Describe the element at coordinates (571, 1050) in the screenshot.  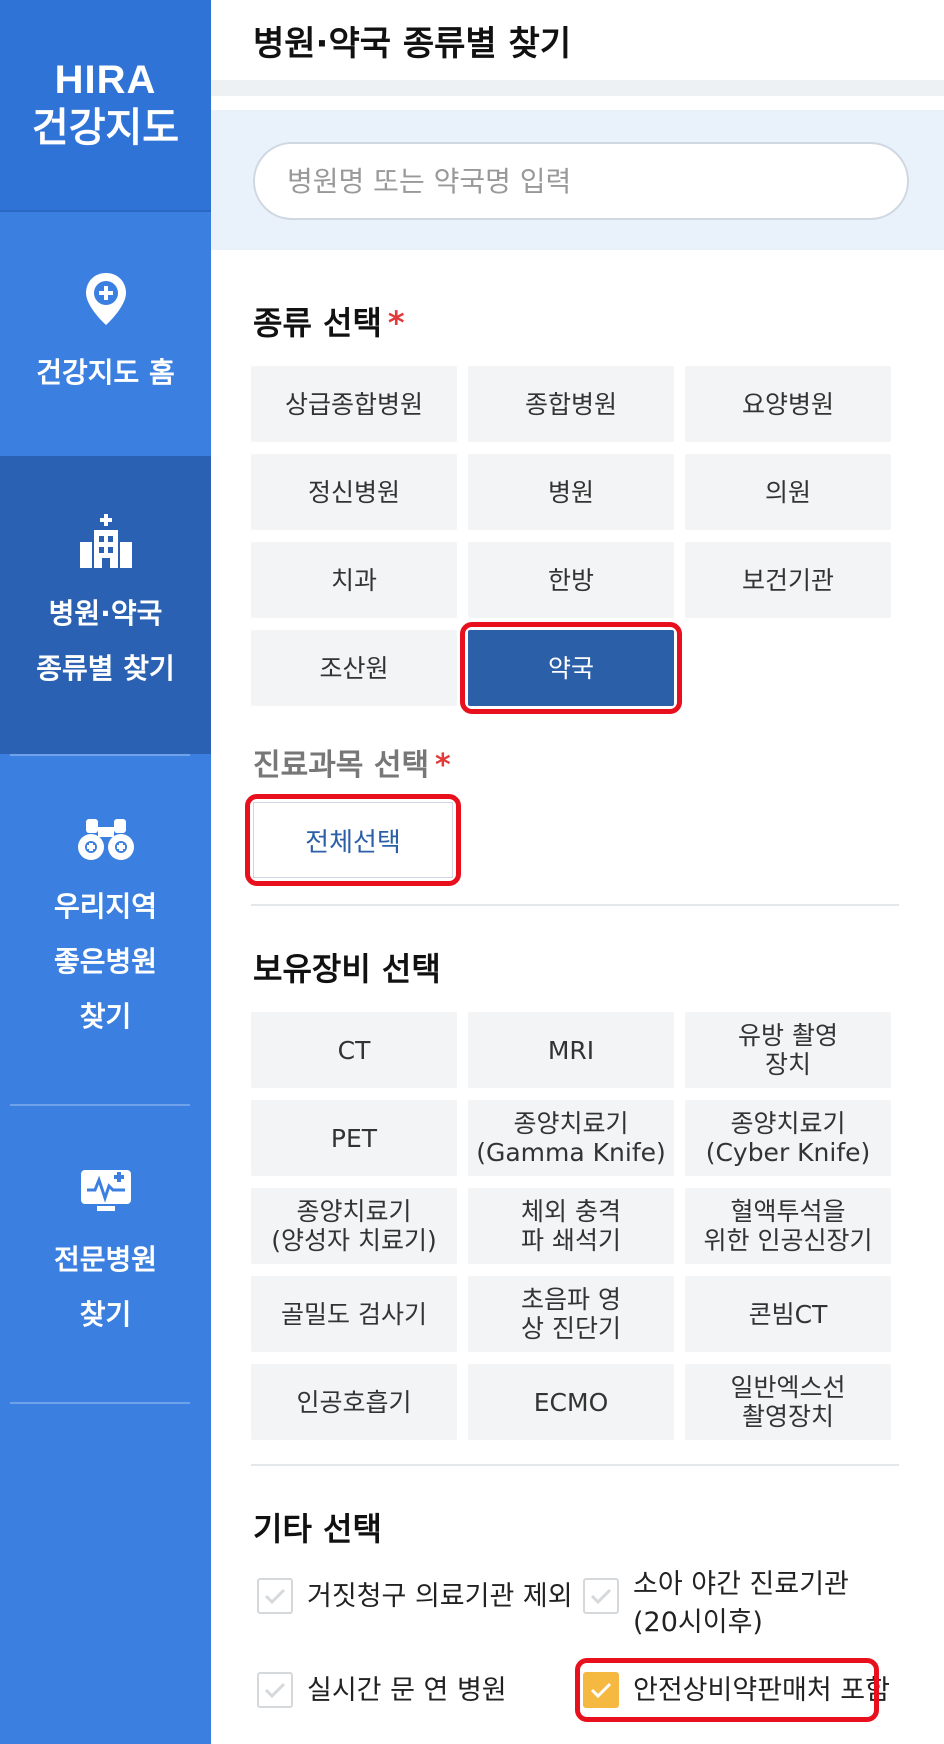
I see `equip-option: MRI` at that location.